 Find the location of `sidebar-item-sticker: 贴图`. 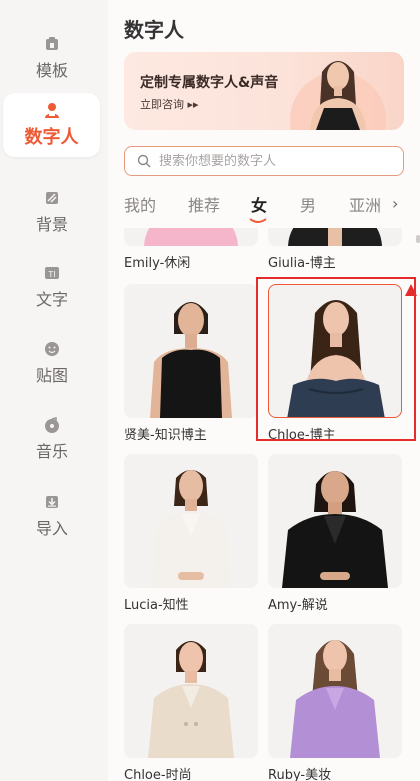

sidebar-item-sticker: 贴图 is located at coordinates (52, 363).